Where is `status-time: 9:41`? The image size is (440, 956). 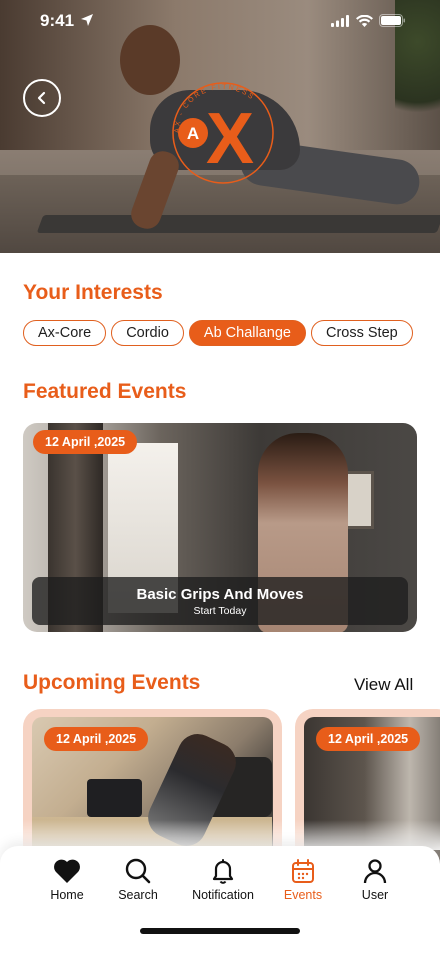
status-time: 9:41 is located at coordinates (57, 20).